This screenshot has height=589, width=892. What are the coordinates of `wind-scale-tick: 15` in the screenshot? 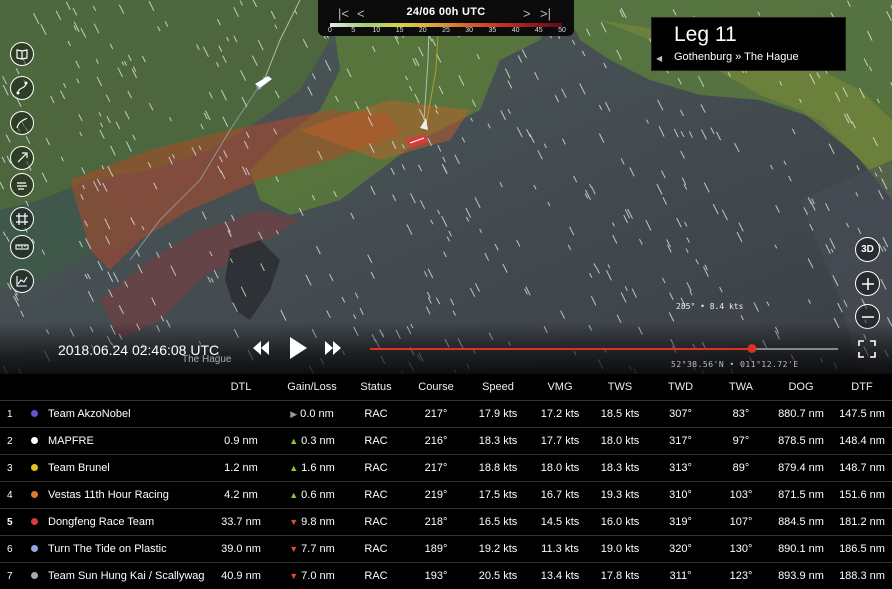 It's located at (400, 30).